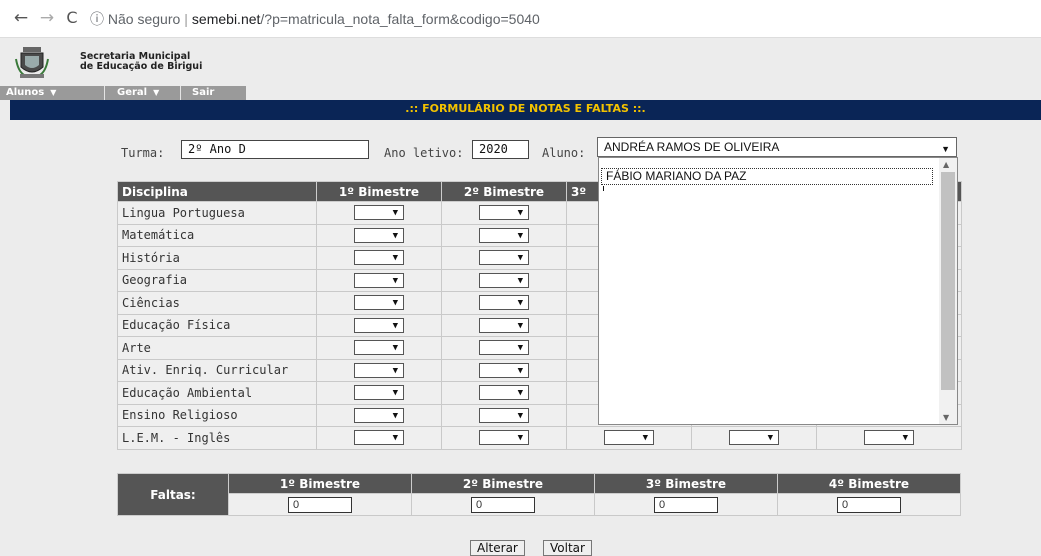 Image resolution: width=1041 pixels, height=556 pixels. What do you see at coordinates (173, 494) in the screenshot?
I see `faltas-label: Faltas:` at bounding box center [173, 494].